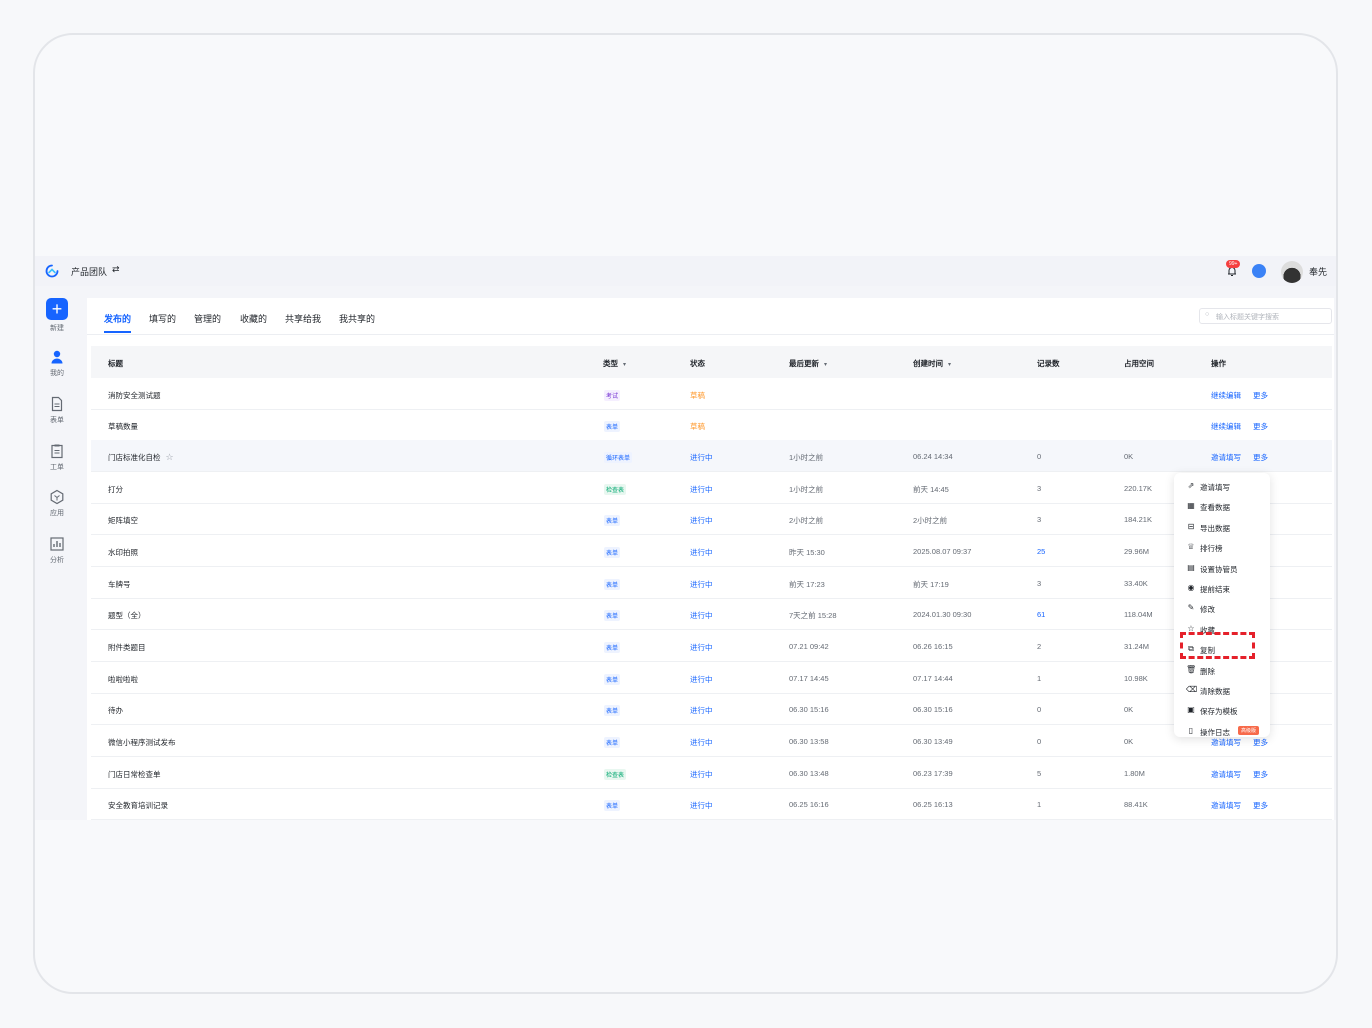 The image size is (1372, 1028). What do you see at coordinates (711, 709) in the screenshot?
I see `table-row: 待办 表单 进行中 06.30 15:16 06.30 15:16 0 0K` at bounding box center [711, 709].